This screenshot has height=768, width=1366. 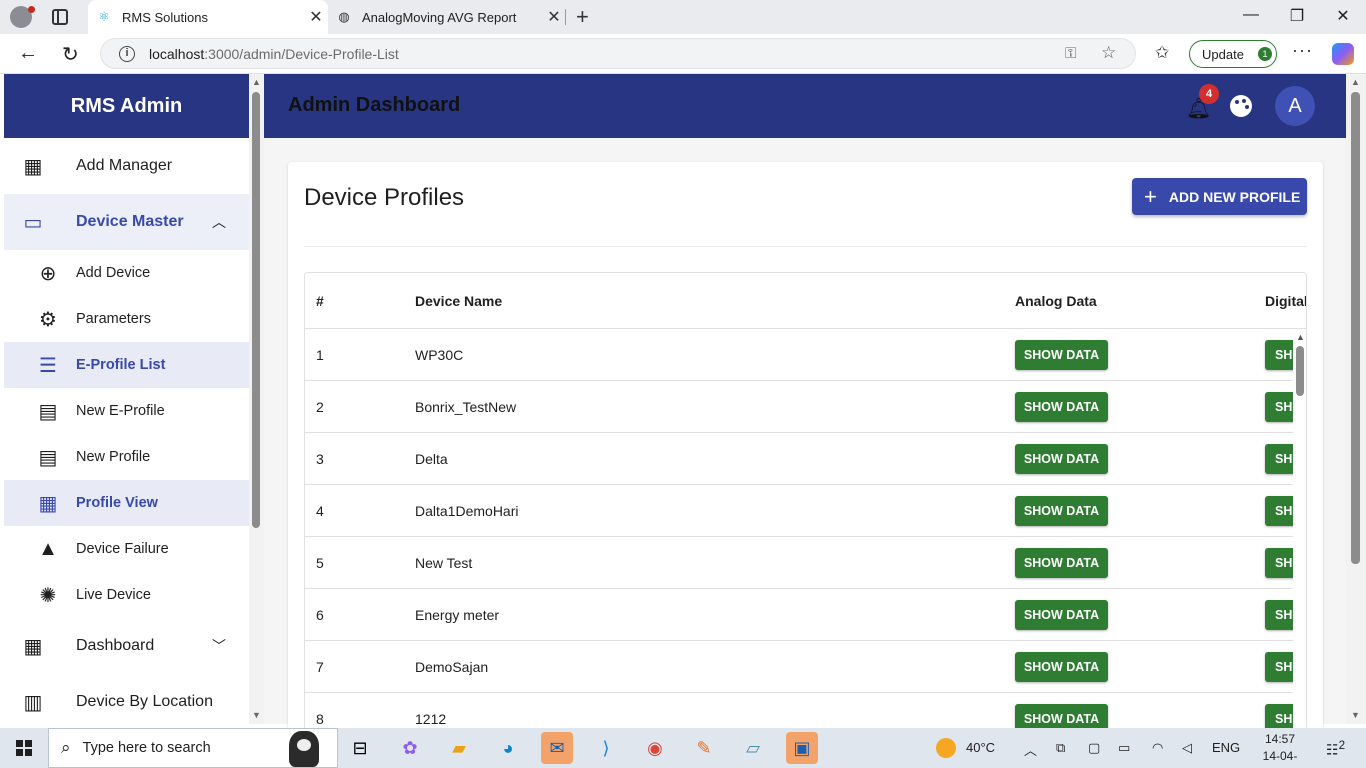 I want to click on warning-icon: ▲, so click(x=48, y=548).